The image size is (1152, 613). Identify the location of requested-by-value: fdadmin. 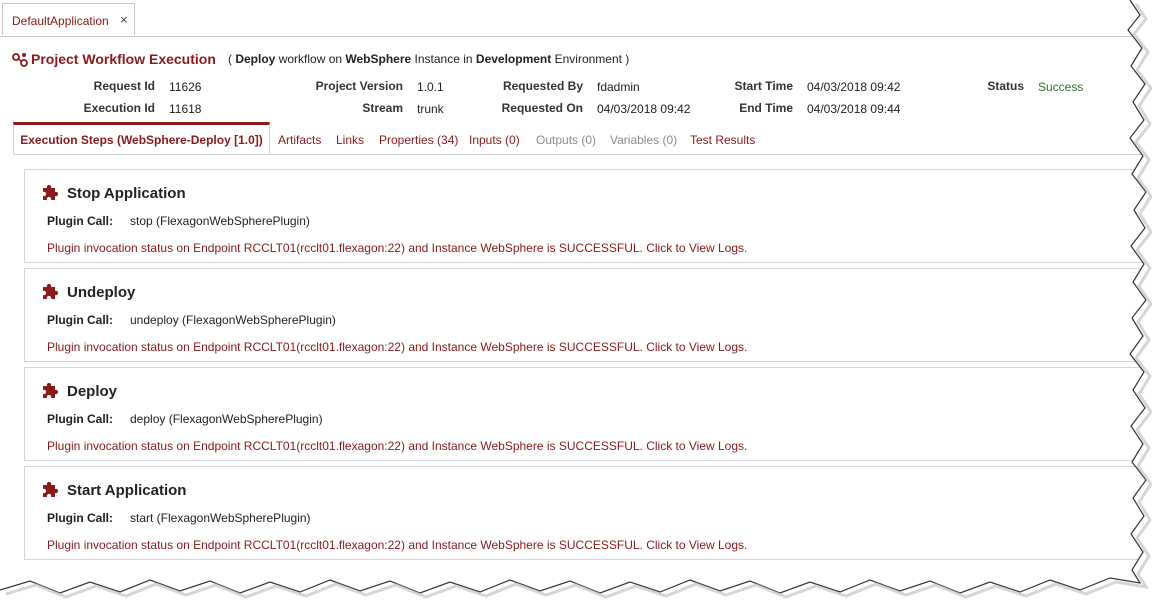
(618, 87).